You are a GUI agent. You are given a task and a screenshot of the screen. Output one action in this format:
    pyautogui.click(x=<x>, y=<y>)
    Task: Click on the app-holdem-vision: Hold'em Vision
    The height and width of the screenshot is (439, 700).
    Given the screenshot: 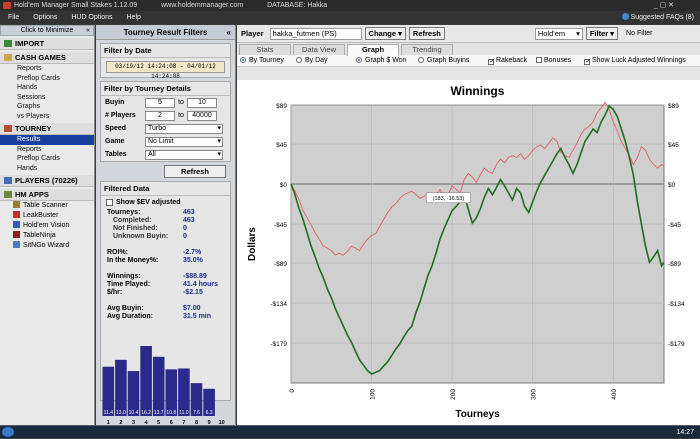 What is the action you would take?
    pyautogui.click(x=47, y=226)
    